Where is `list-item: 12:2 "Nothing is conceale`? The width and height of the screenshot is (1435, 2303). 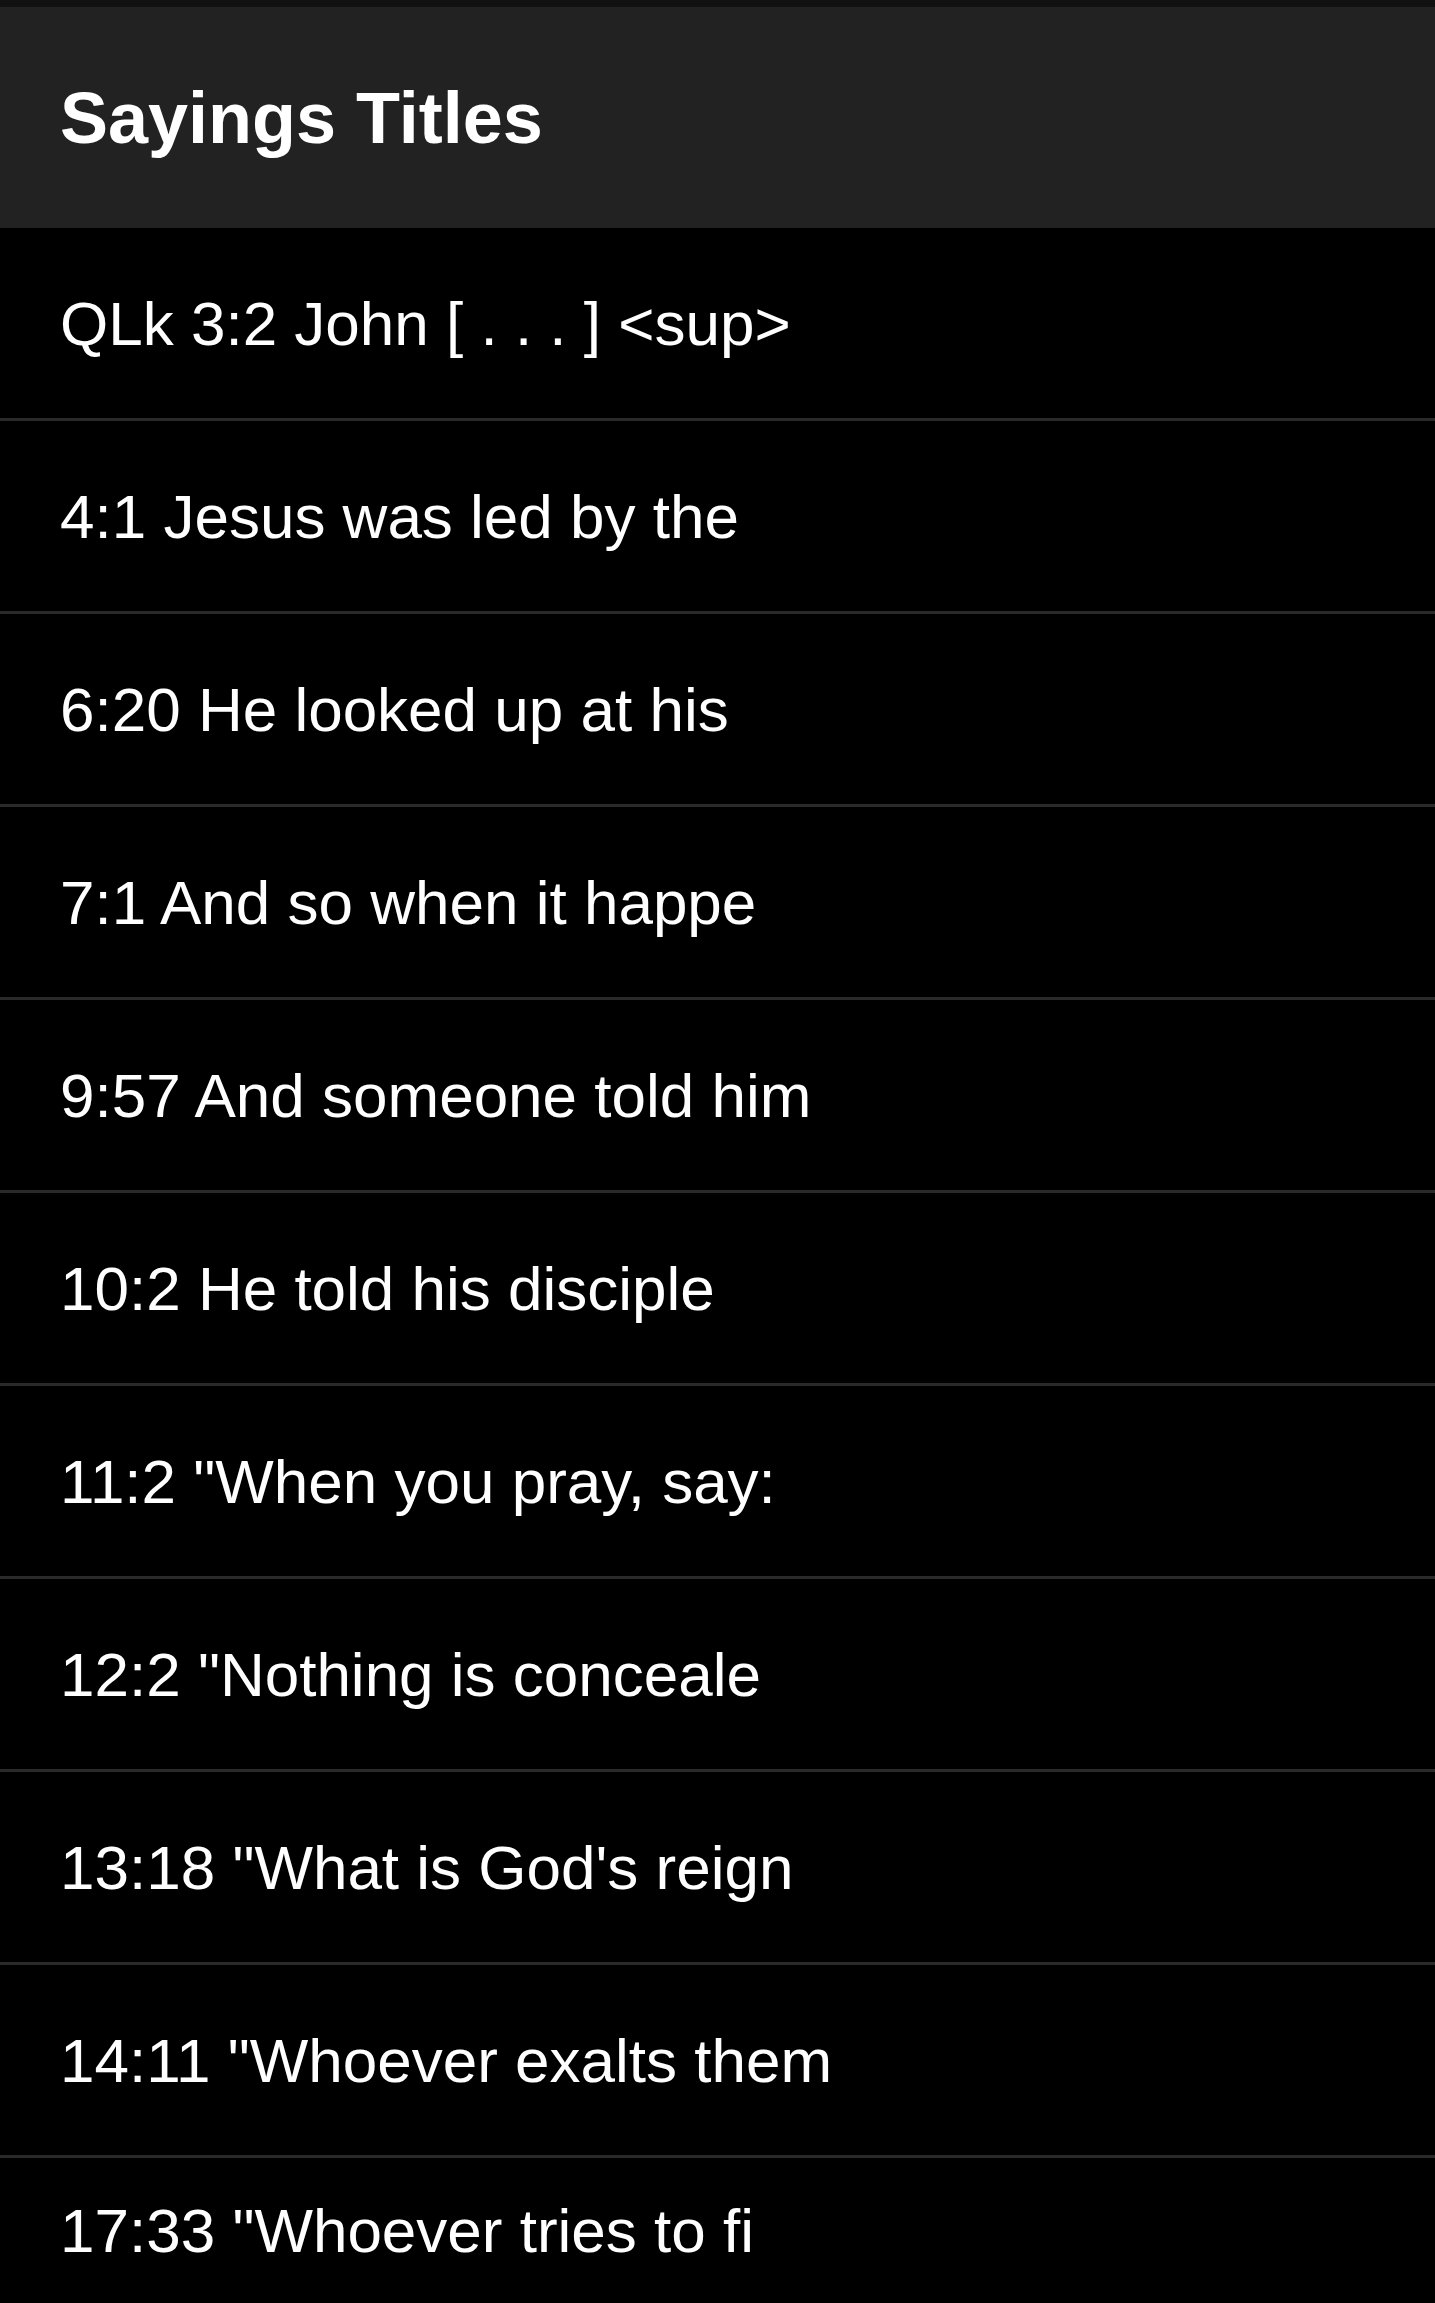 list-item: 12:2 "Nothing is conceale is located at coordinates (717, 1675).